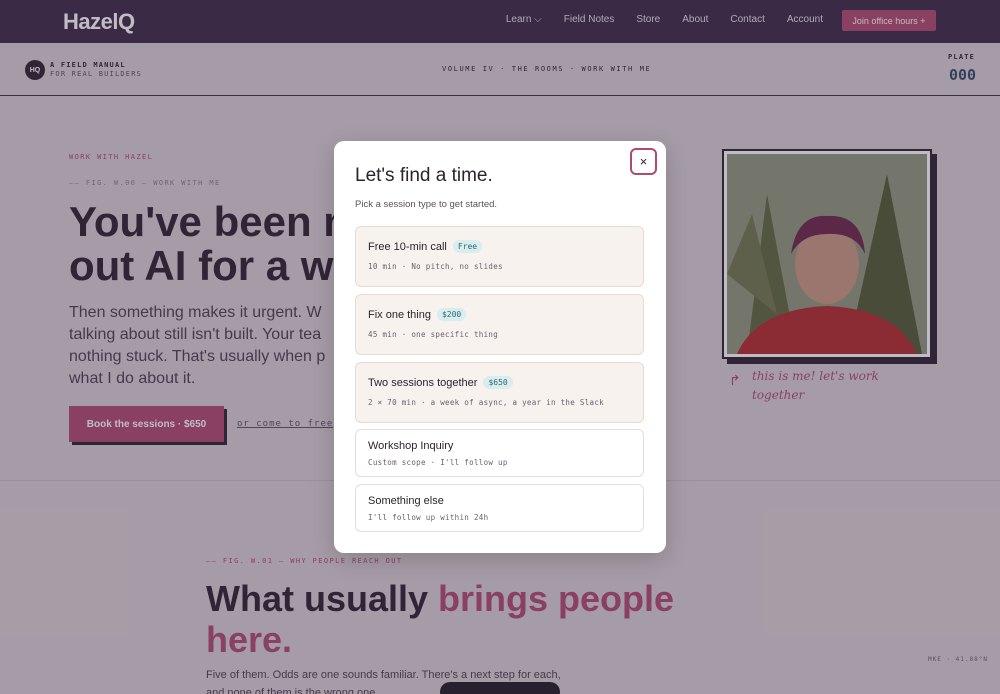  What do you see at coordinates (399, 315) in the screenshot?
I see `option-title: Fix one thing` at bounding box center [399, 315].